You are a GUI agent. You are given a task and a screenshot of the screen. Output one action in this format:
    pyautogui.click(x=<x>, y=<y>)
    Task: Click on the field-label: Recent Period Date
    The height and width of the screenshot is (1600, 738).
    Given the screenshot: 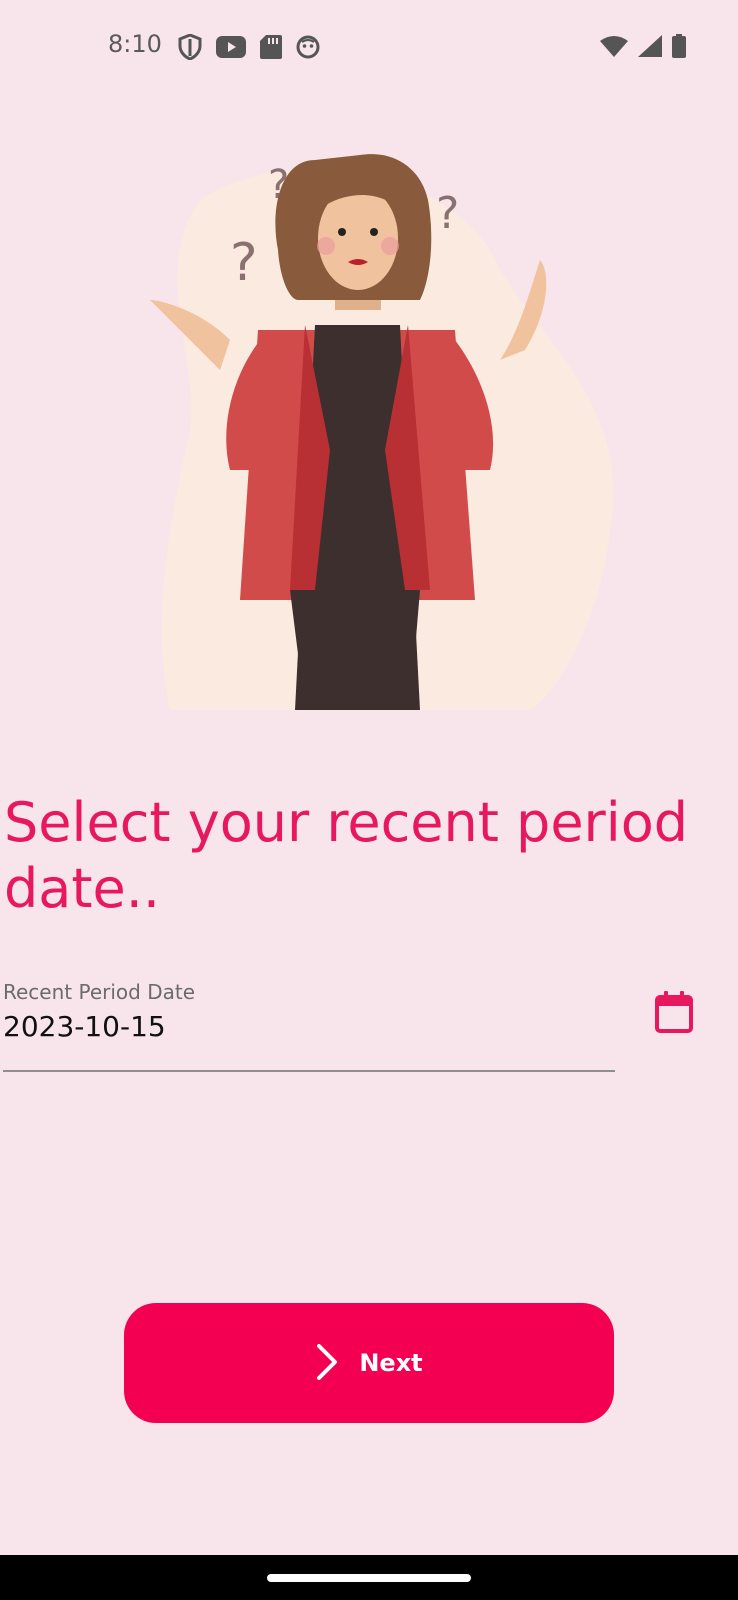 What is the action you would take?
    pyautogui.click(x=99, y=992)
    